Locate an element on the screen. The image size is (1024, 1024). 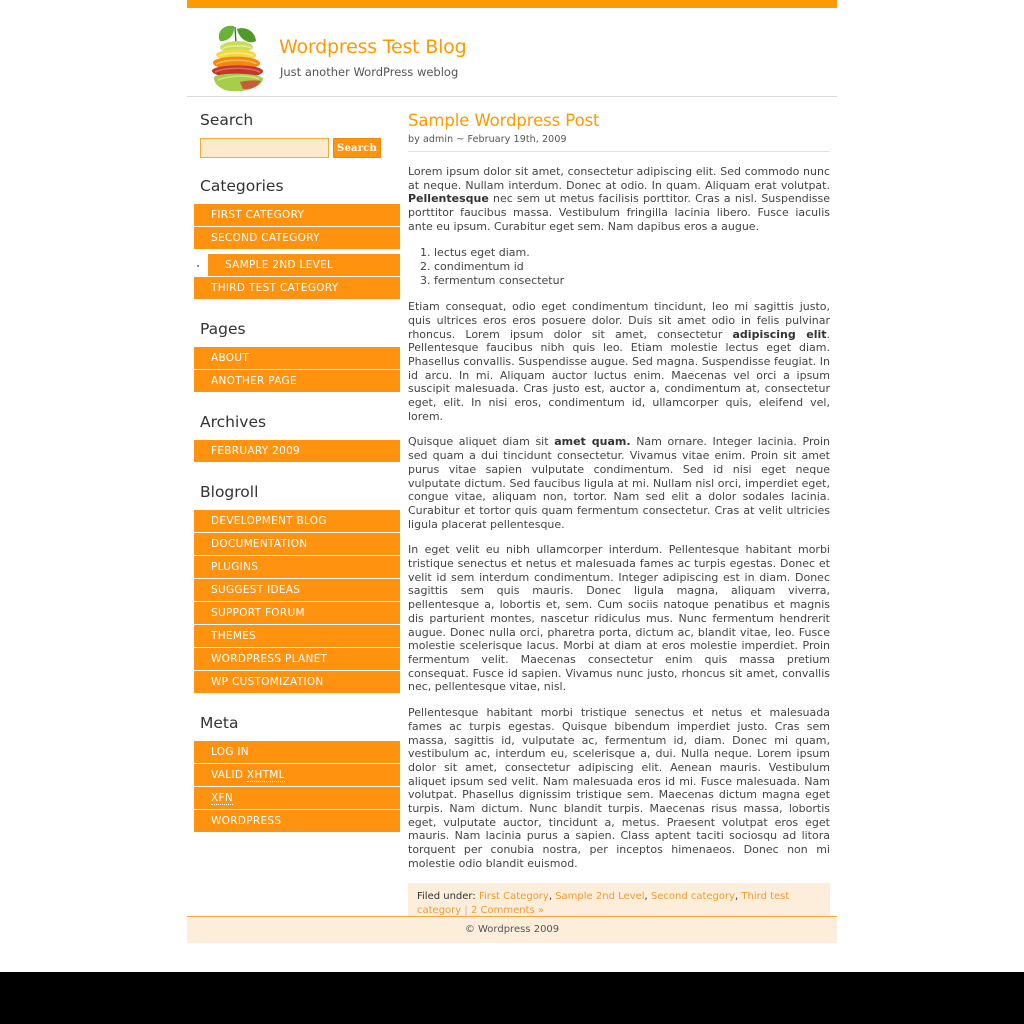
list-item: Plugins is located at coordinates (297, 567).